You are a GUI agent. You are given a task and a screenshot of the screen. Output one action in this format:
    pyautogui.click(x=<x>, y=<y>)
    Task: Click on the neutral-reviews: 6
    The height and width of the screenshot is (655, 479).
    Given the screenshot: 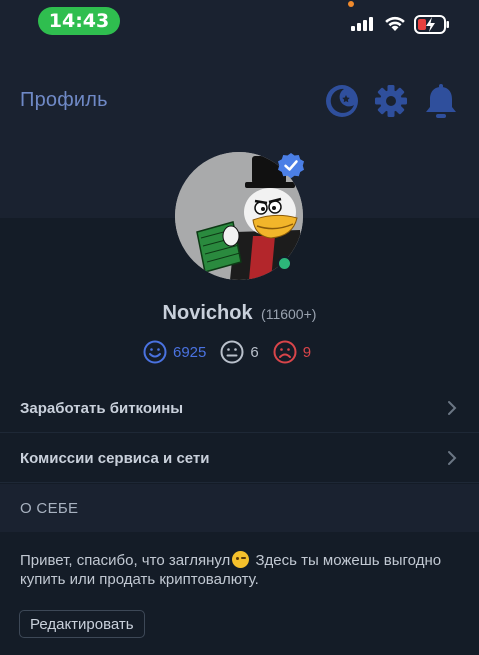 What is the action you would take?
    pyautogui.click(x=239, y=352)
    